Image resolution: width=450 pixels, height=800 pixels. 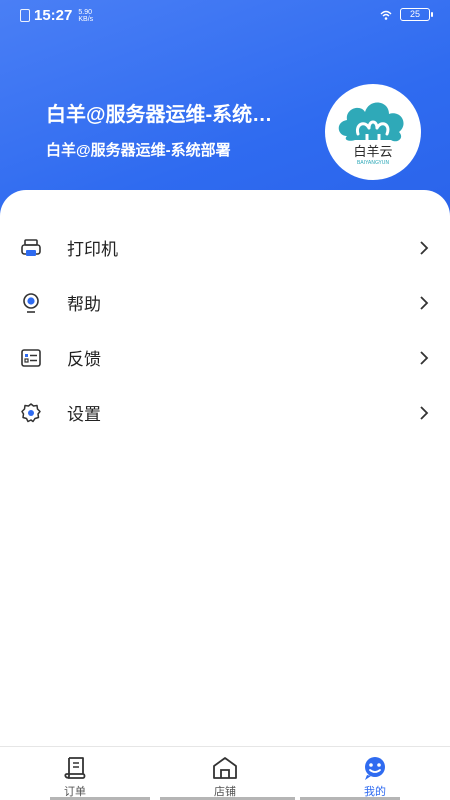 I want to click on logo-subtext: BAIYANGYUN, so click(x=373, y=163).